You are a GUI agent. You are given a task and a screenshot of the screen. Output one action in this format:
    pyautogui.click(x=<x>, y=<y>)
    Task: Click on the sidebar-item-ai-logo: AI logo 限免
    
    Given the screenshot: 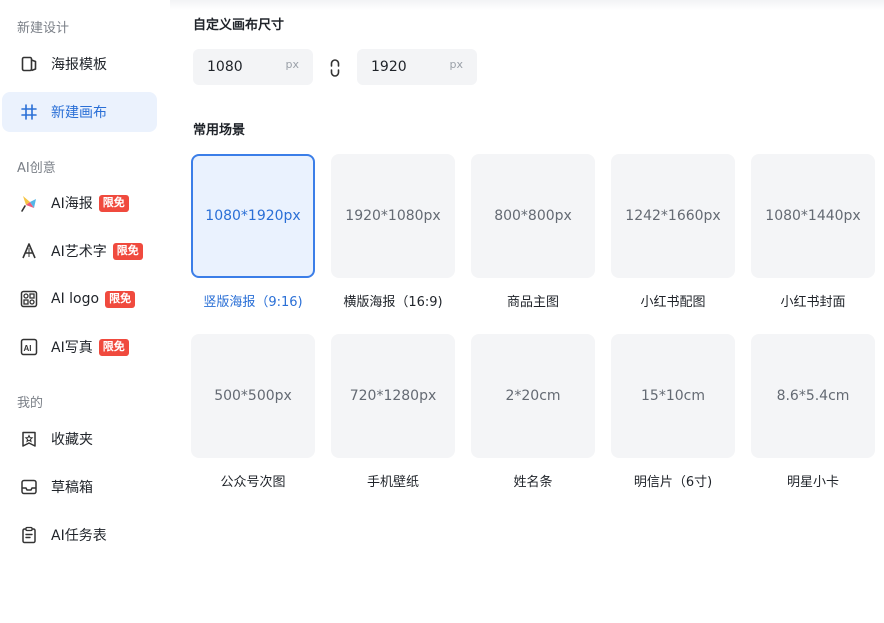 What is the action you would take?
    pyautogui.click(x=79, y=299)
    